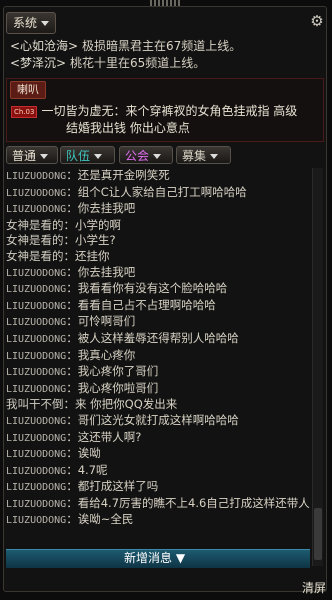 Image resolution: width=332 pixels, height=600 pixels. Describe the element at coordinates (152, 288) in the screenshot. I see `chat-message-text: 我看看你有没有这个脸哈哈哈` at that location.